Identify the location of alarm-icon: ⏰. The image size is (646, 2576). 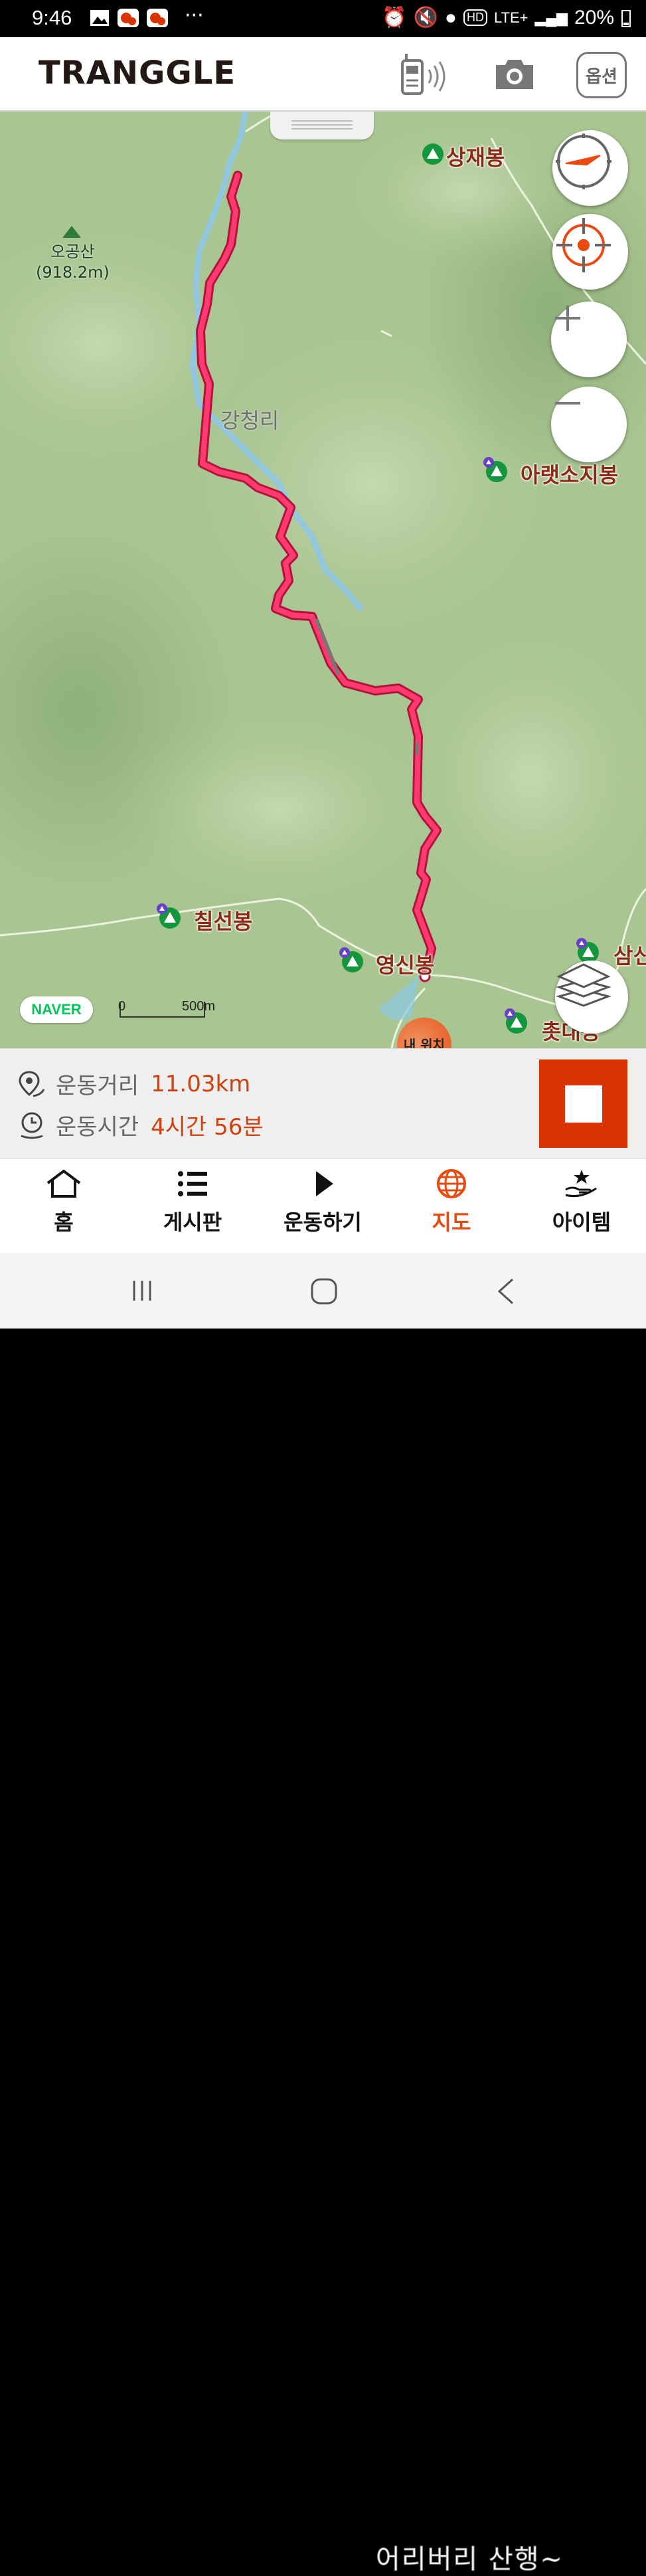
(394, 18).